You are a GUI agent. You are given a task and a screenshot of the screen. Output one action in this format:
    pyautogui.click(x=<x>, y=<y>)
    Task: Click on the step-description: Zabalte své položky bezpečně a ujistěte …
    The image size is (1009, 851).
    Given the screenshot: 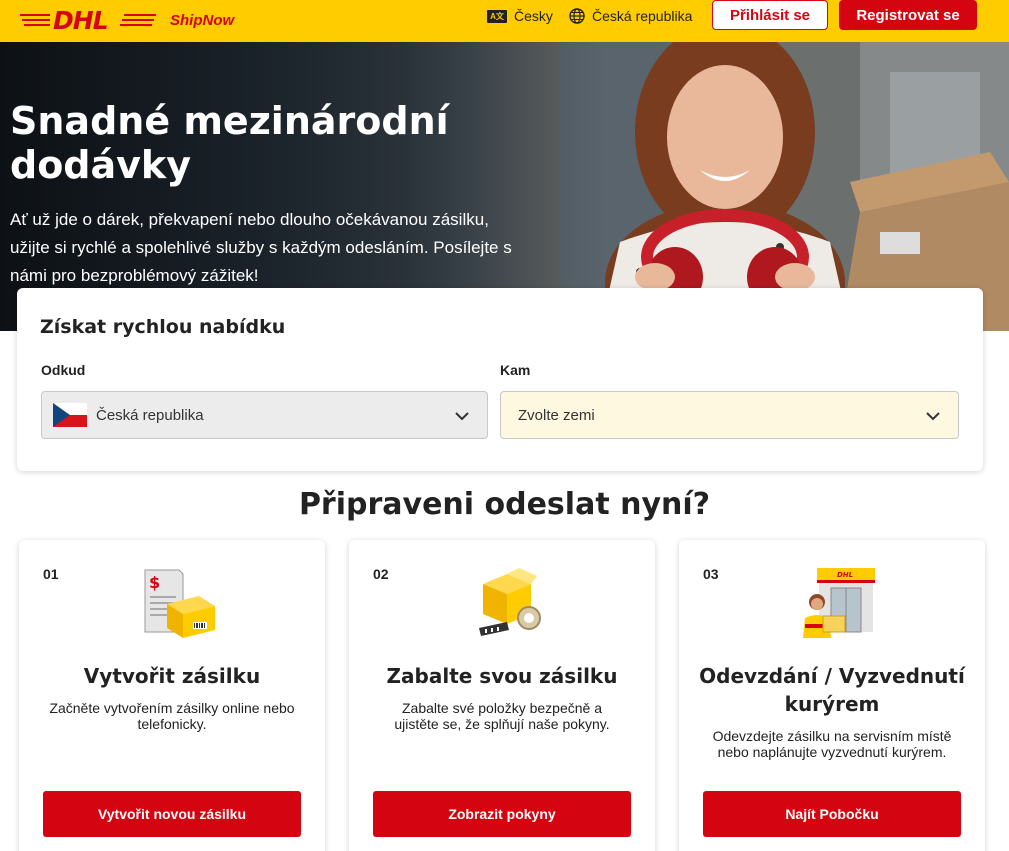 What is the action you would take?
    pyautogui.click(x=502, y=716)
    